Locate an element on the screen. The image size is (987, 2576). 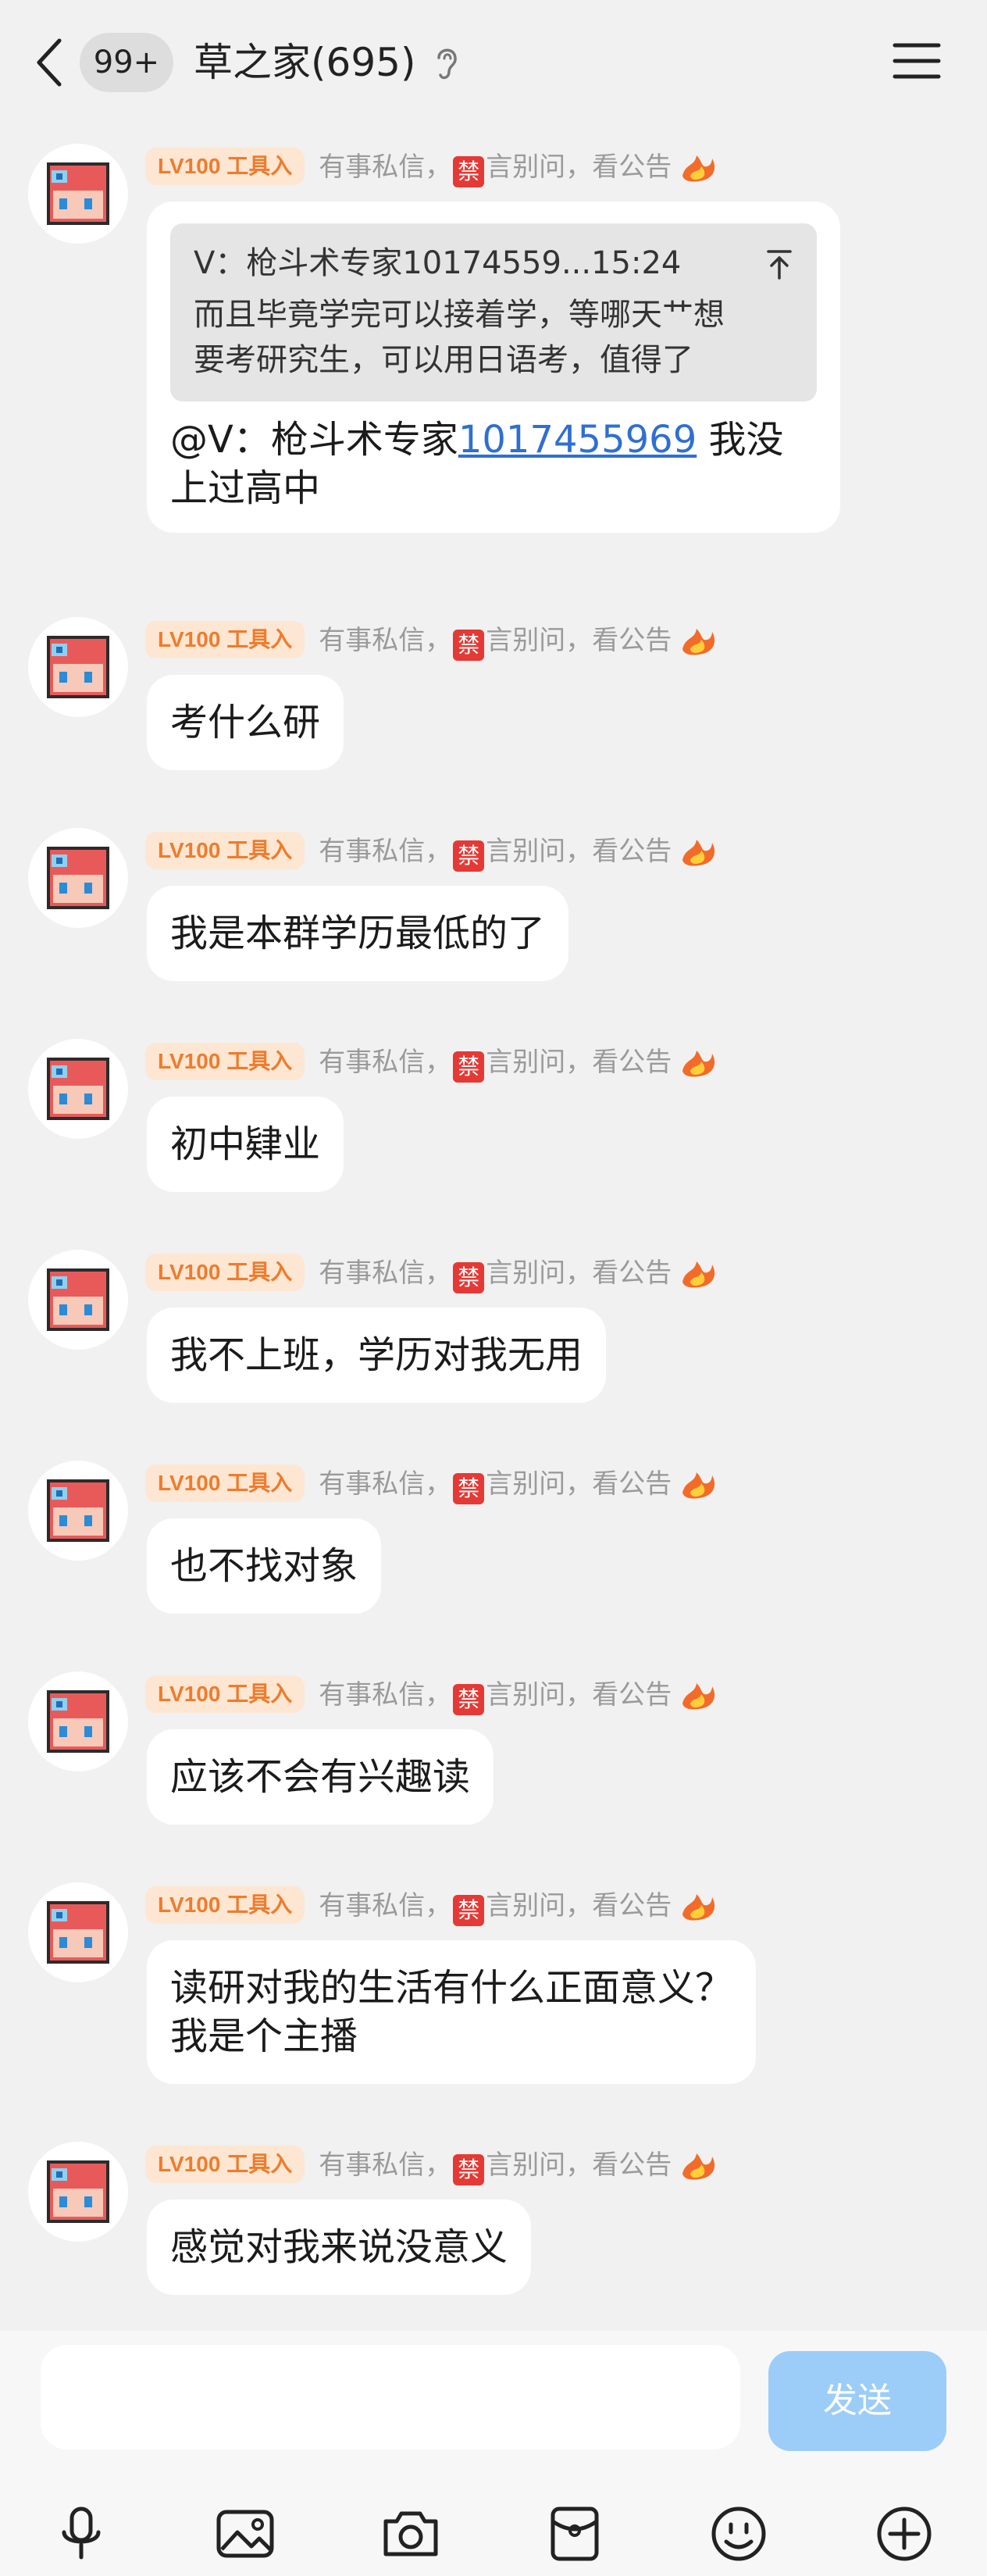
input-bar: 发送 is located at coordinates (494, 2453).